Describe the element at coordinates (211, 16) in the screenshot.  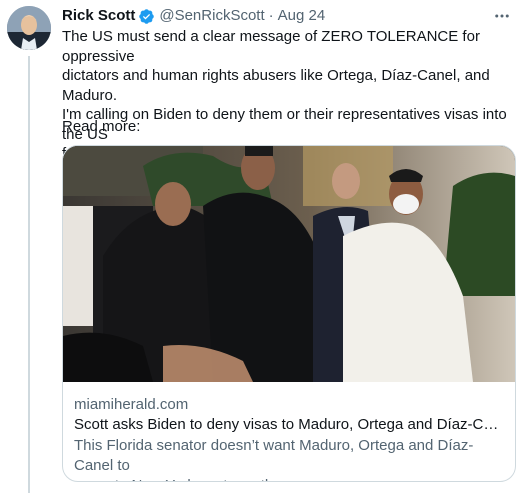
I see `author-handle: @SenRickScott` at that location.